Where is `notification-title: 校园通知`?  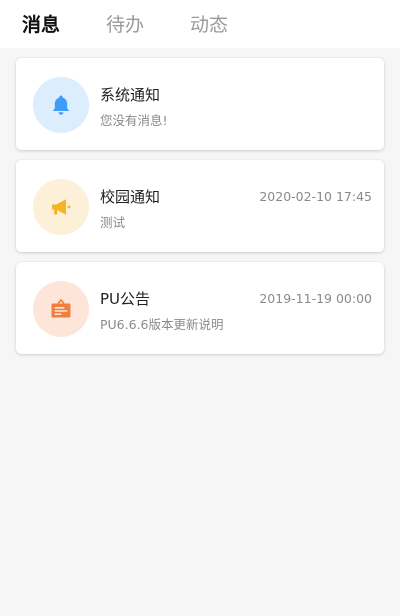 notification-title: 校园通知 is located at coordinates (130, 197).